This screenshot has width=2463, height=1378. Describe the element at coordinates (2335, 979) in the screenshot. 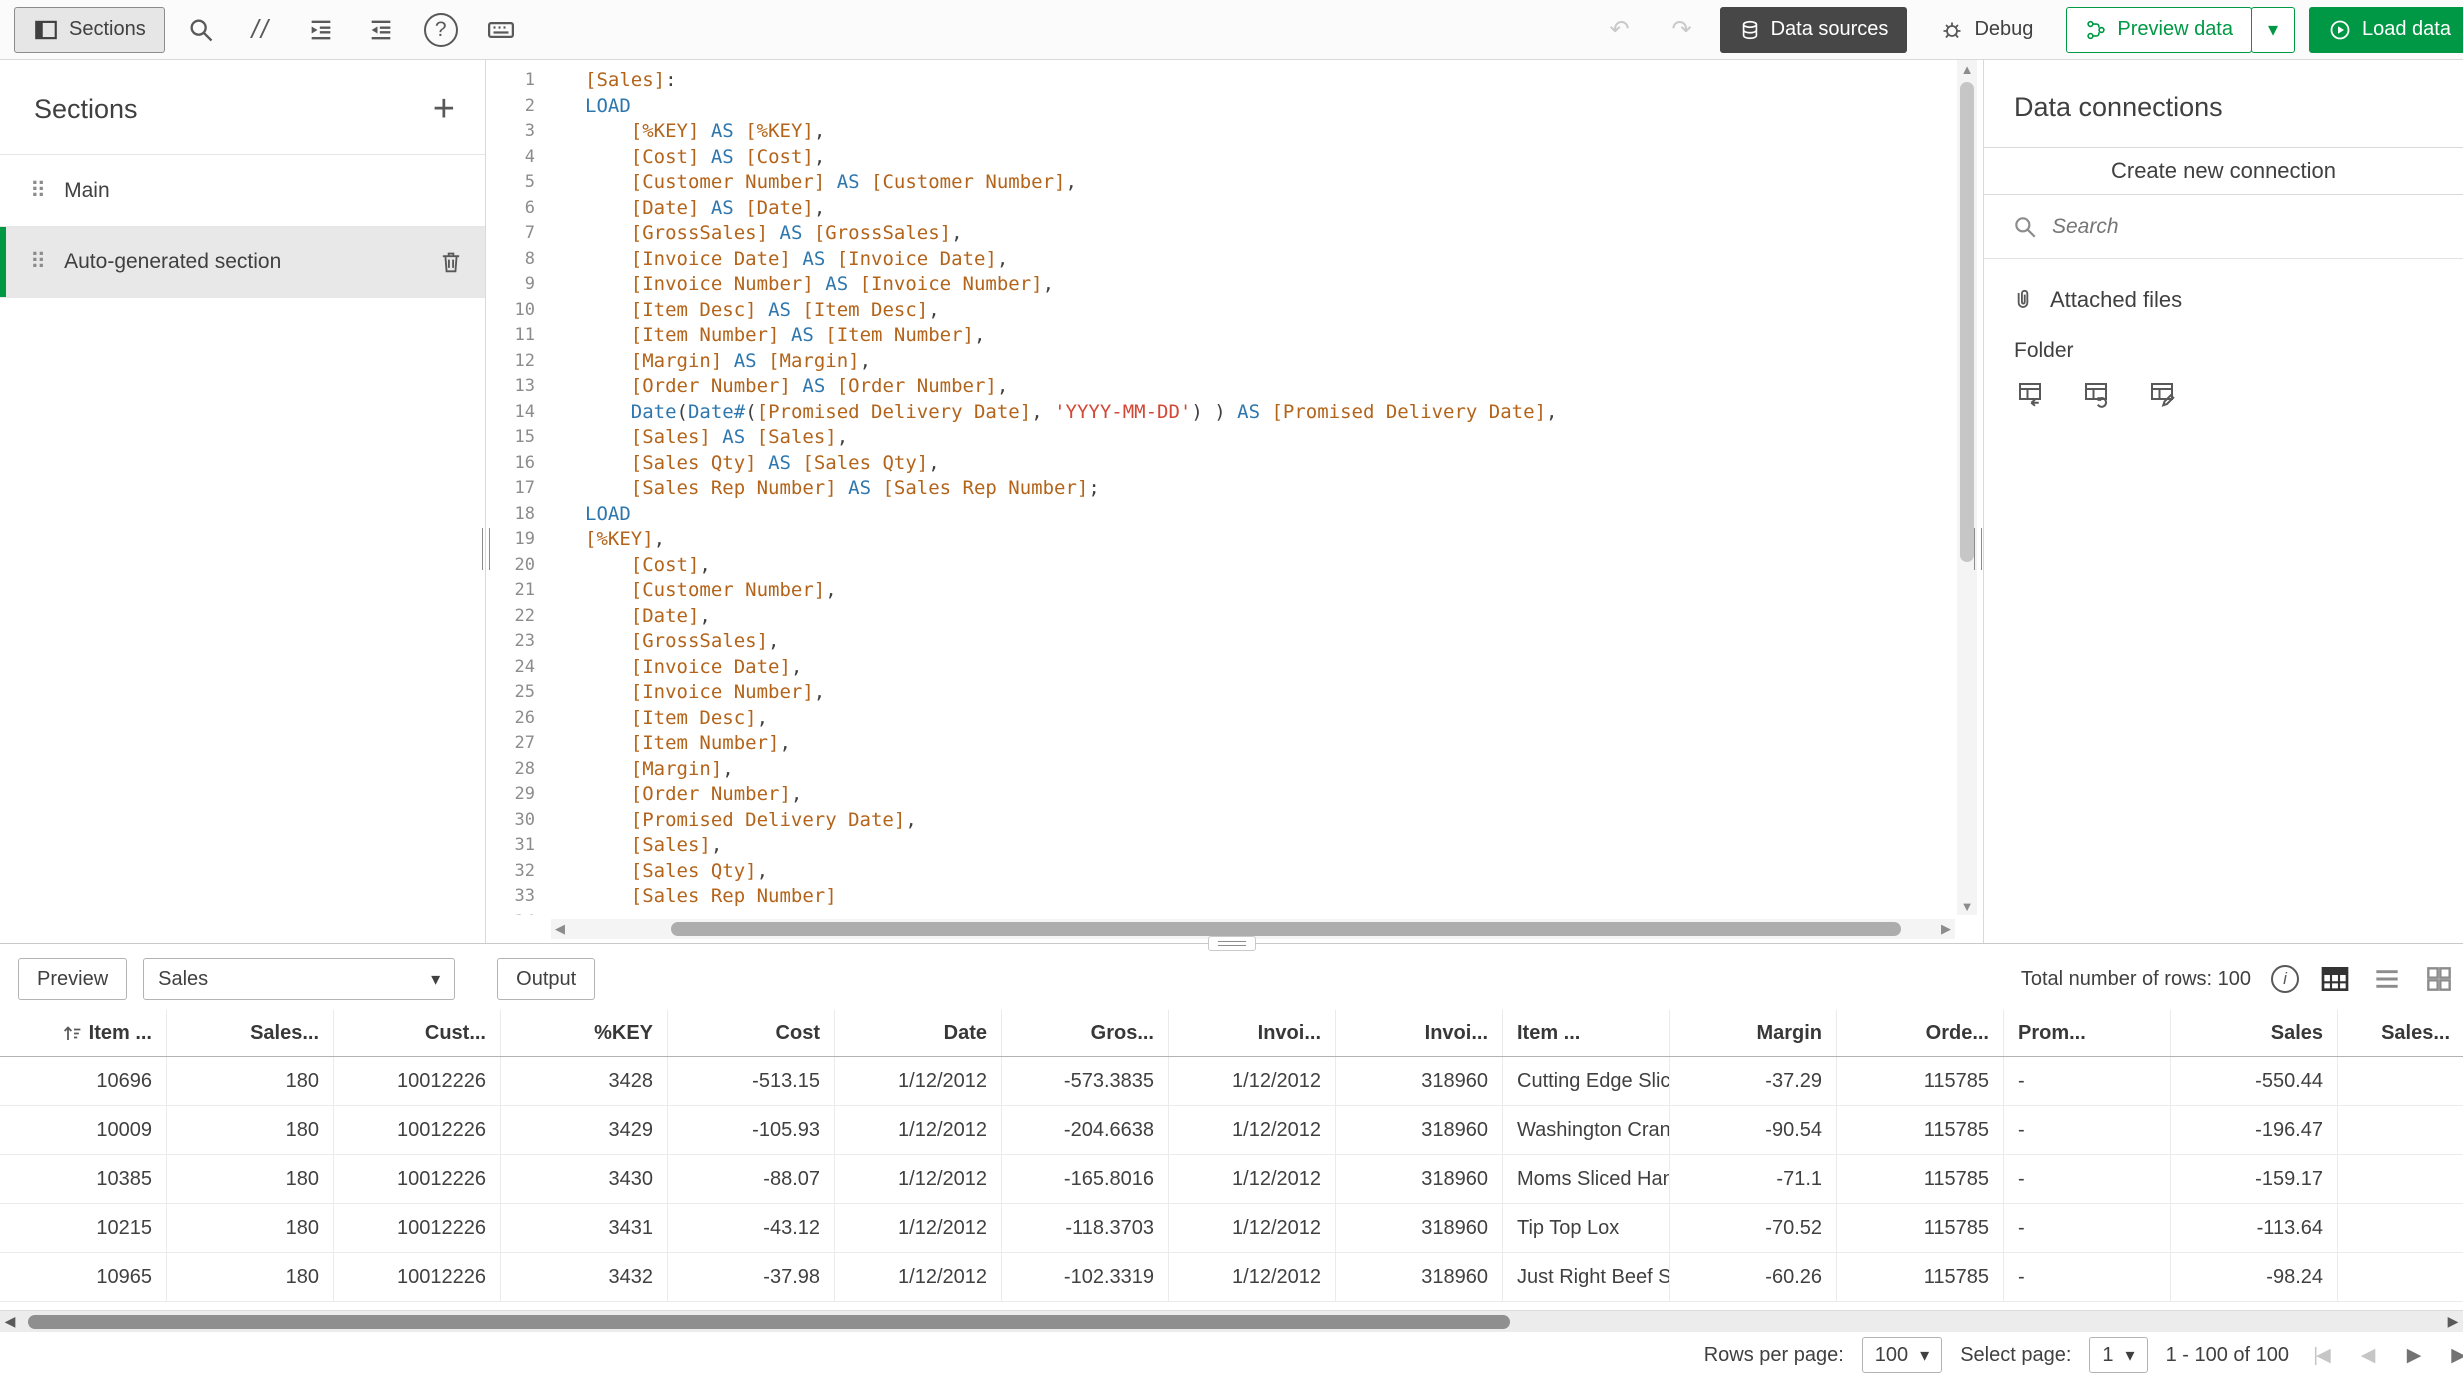

I see `table-view-icon` at that location.